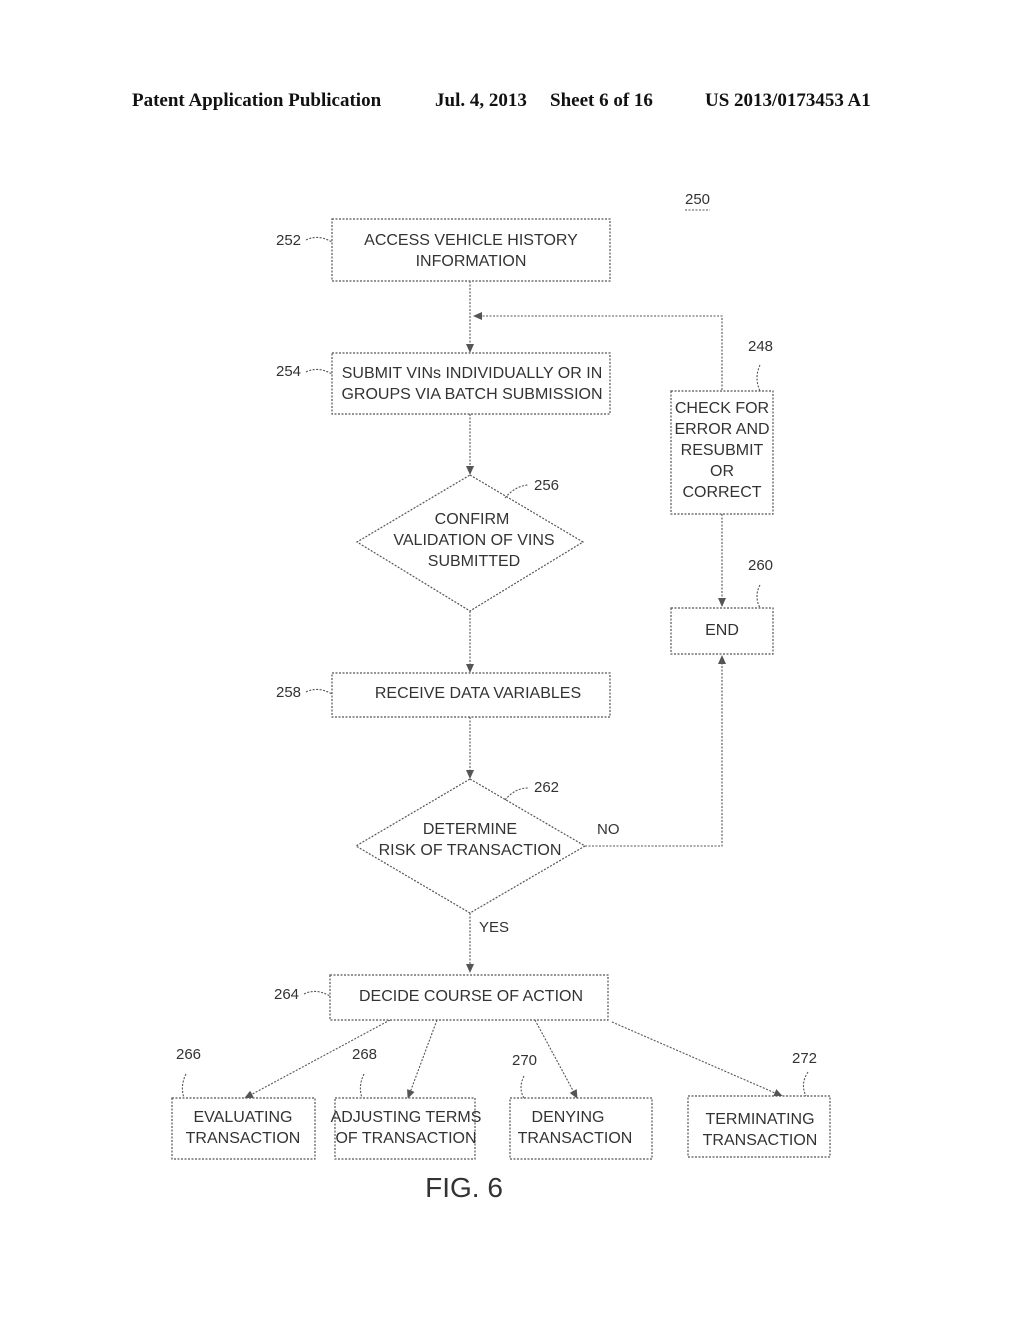  I want to click on outcome-label: TERMINATING, so click(759, 1119).